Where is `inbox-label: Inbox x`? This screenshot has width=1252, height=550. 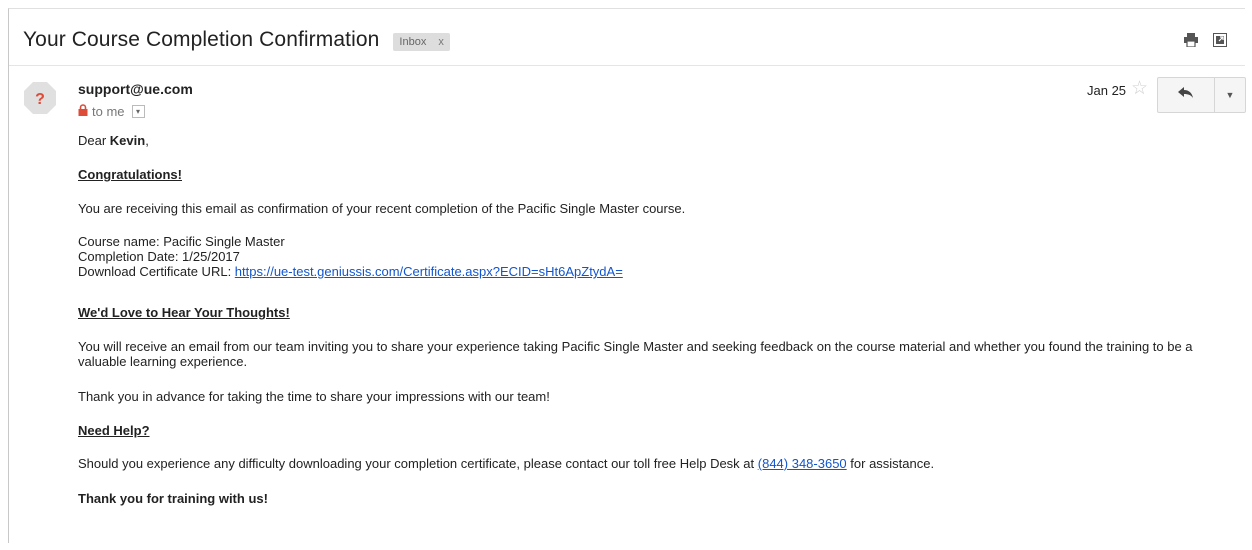
inbox-label: Inbox x is located at coordinates (421, 42).